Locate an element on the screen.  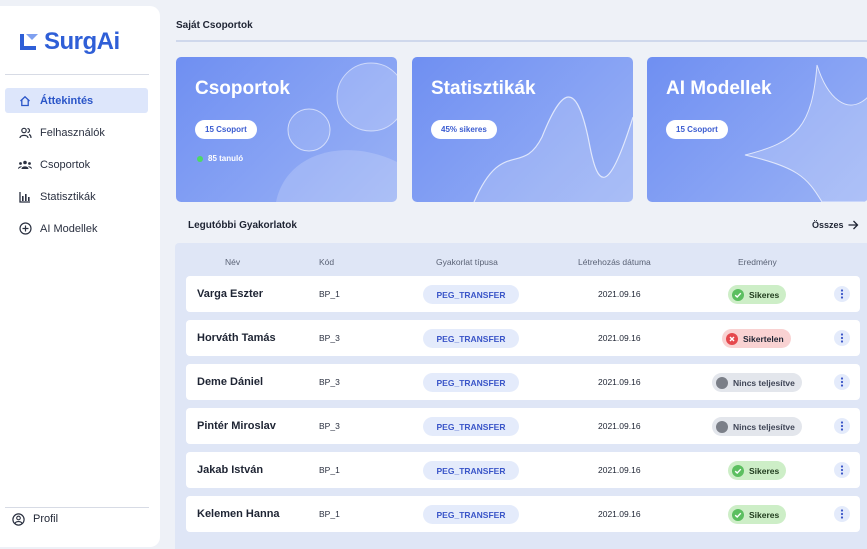
profile-label: Profil is located at coordinates (46, 519).